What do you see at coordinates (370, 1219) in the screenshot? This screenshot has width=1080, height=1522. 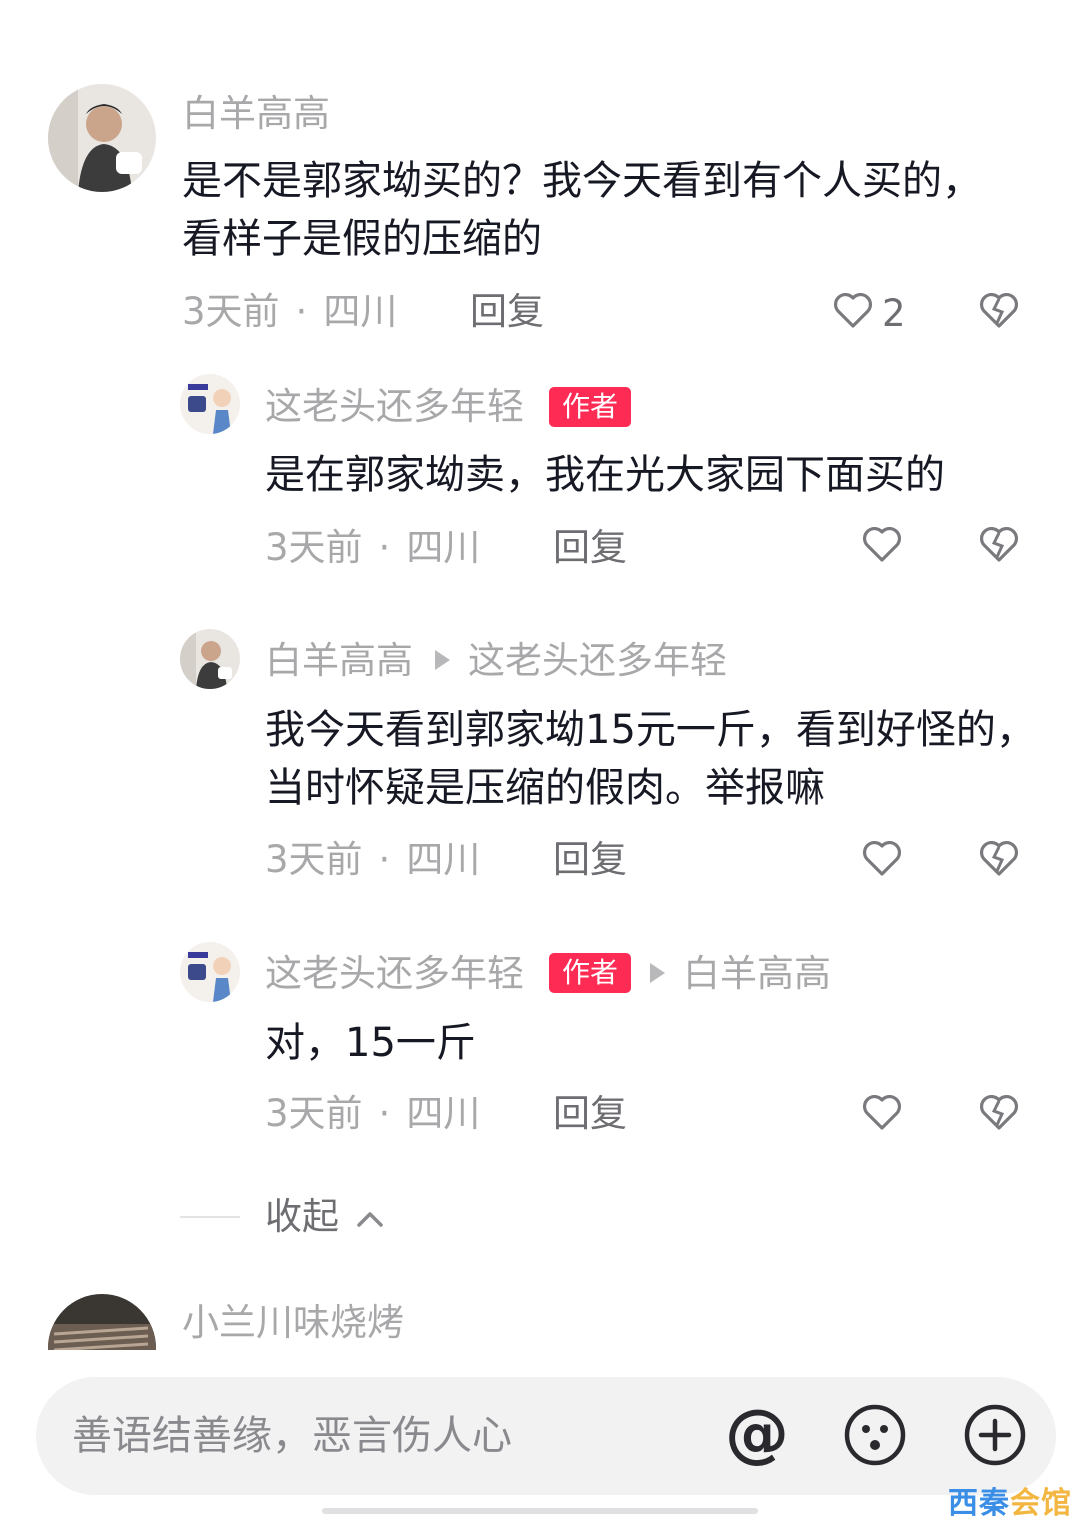 I see `chevron-up-icon` at bounding box center [370, 1219].